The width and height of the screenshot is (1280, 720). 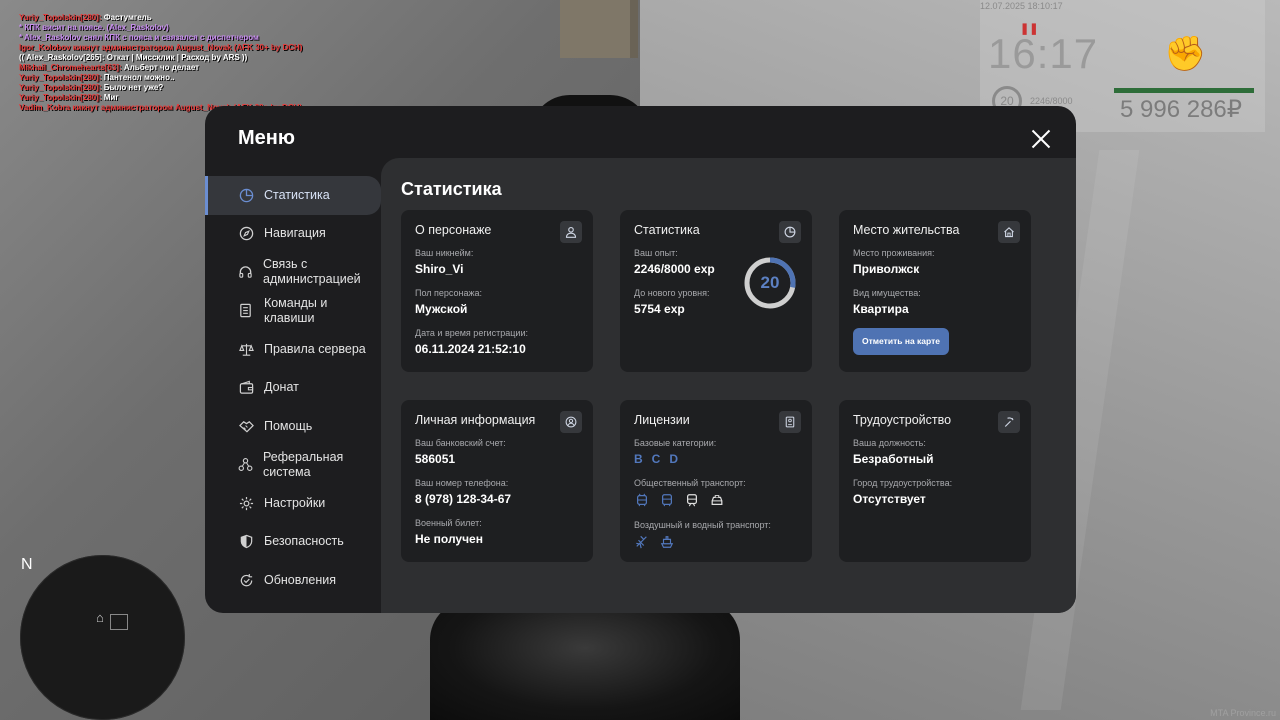 I want to click on position-value: Безработный, so click(x=893, y=459).